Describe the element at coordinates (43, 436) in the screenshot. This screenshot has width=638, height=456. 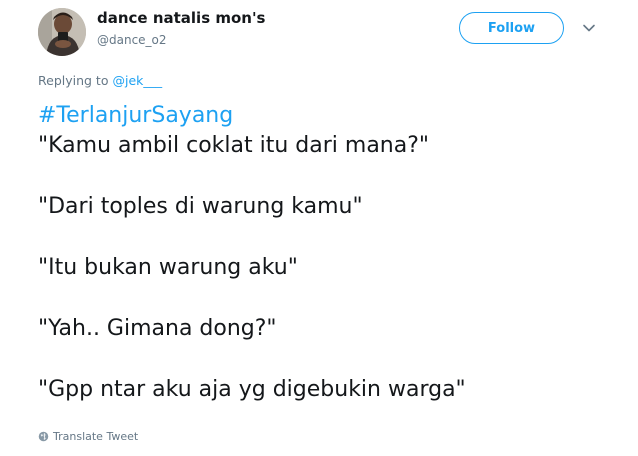
I see `globe-icon` at that location.